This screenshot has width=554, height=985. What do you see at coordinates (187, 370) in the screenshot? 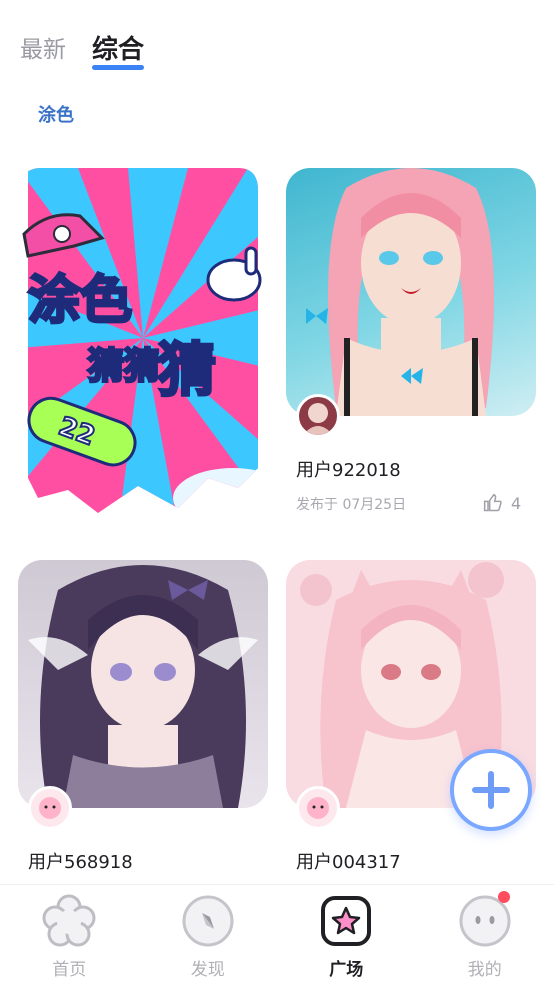
I see `poster-title-3: 猜` at bounding box center [187, 370].